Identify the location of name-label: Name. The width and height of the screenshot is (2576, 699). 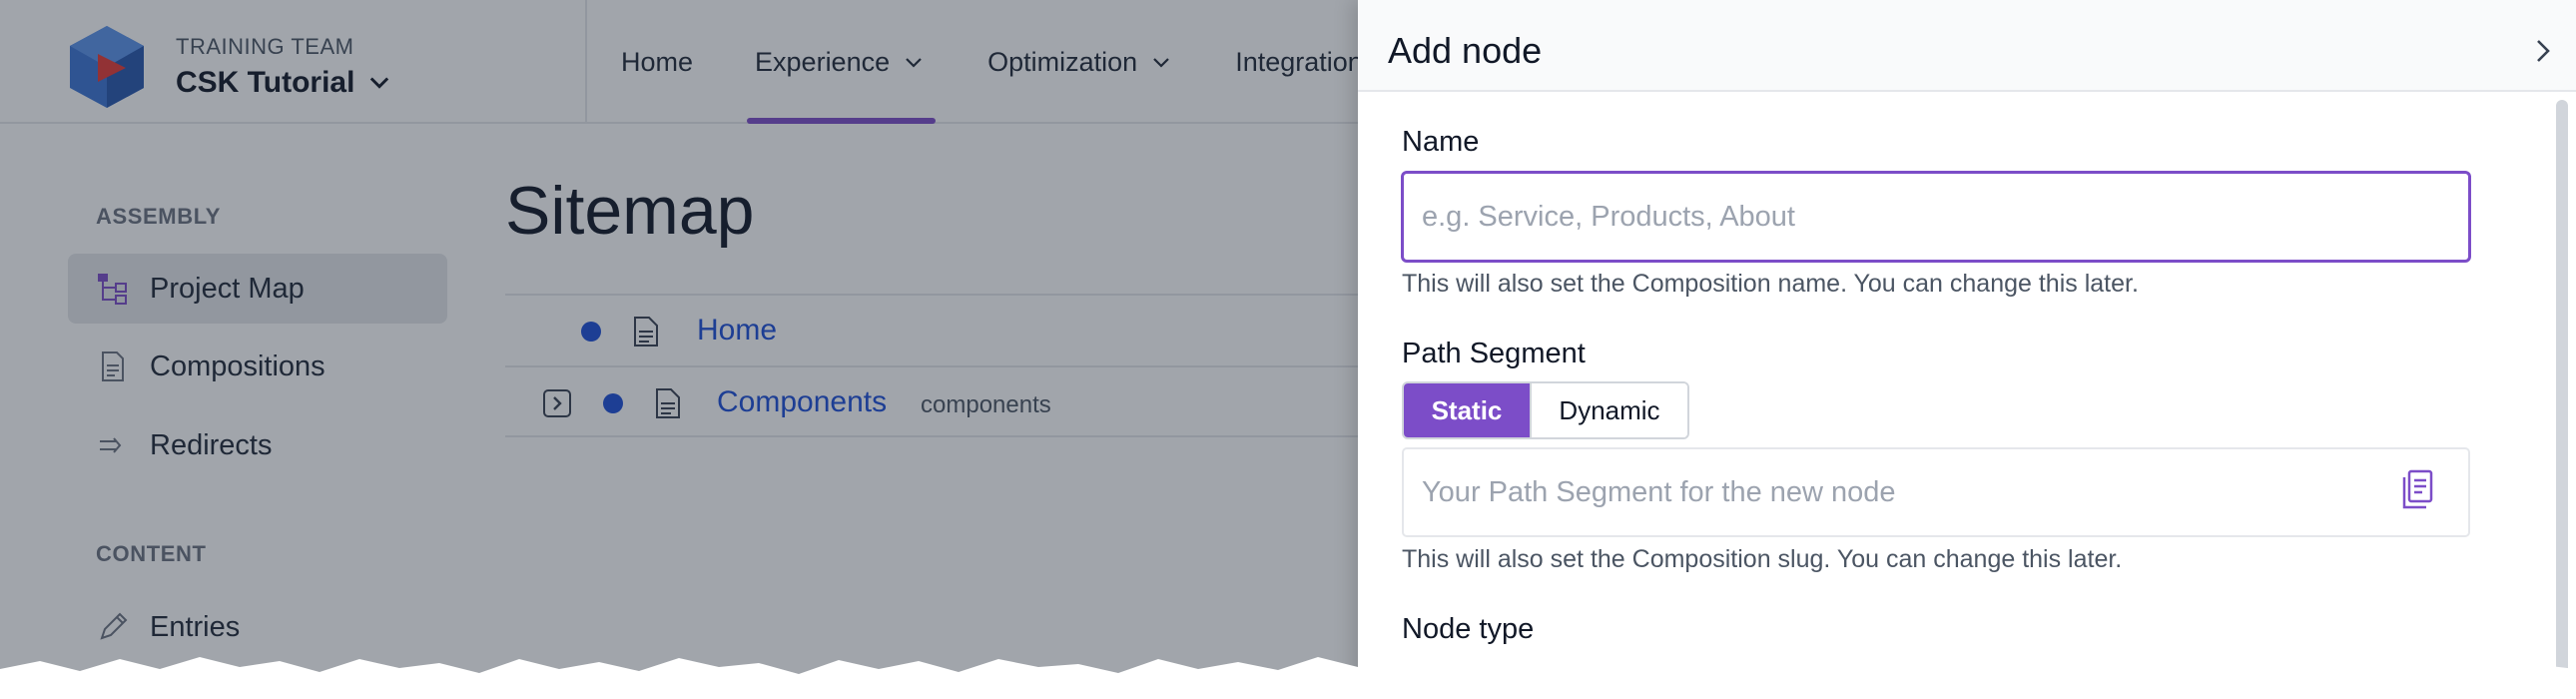
(1441, 142).